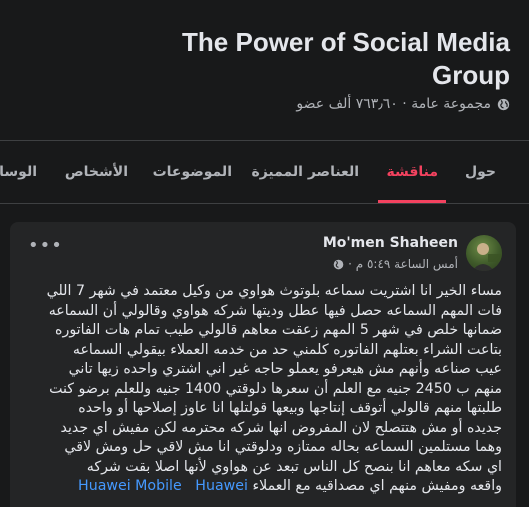 The width and height of the screenshot is (529, 507). Describe the element at coordinates (45, 248) in the screenshot. I see `post-more-options-button: •••` at that location.